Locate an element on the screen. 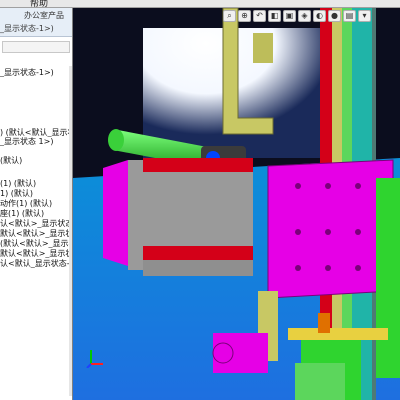 The width and height of the screenshot is (400, 400). yellow-bar is located at coordinates (338, 334).